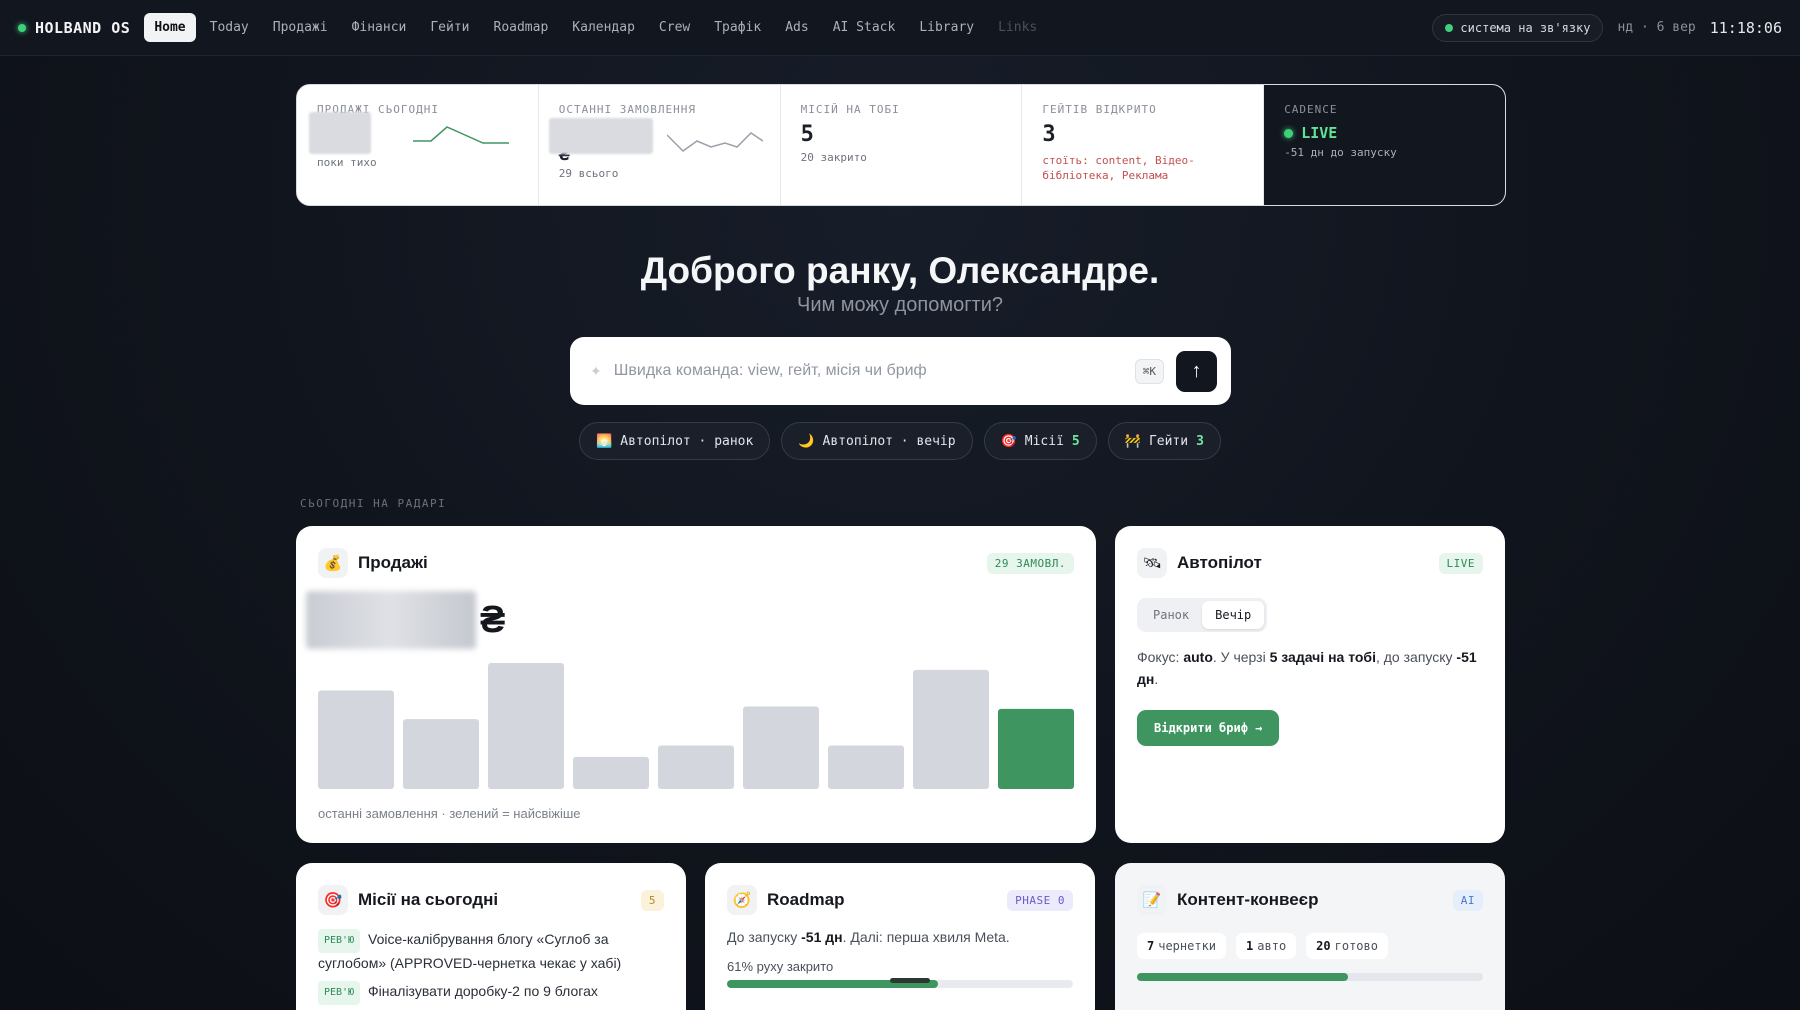  What do you see at coordinates (807, 134) in the screenshot?
I see `kpi-value: 5` at bounding box center [807, 134].